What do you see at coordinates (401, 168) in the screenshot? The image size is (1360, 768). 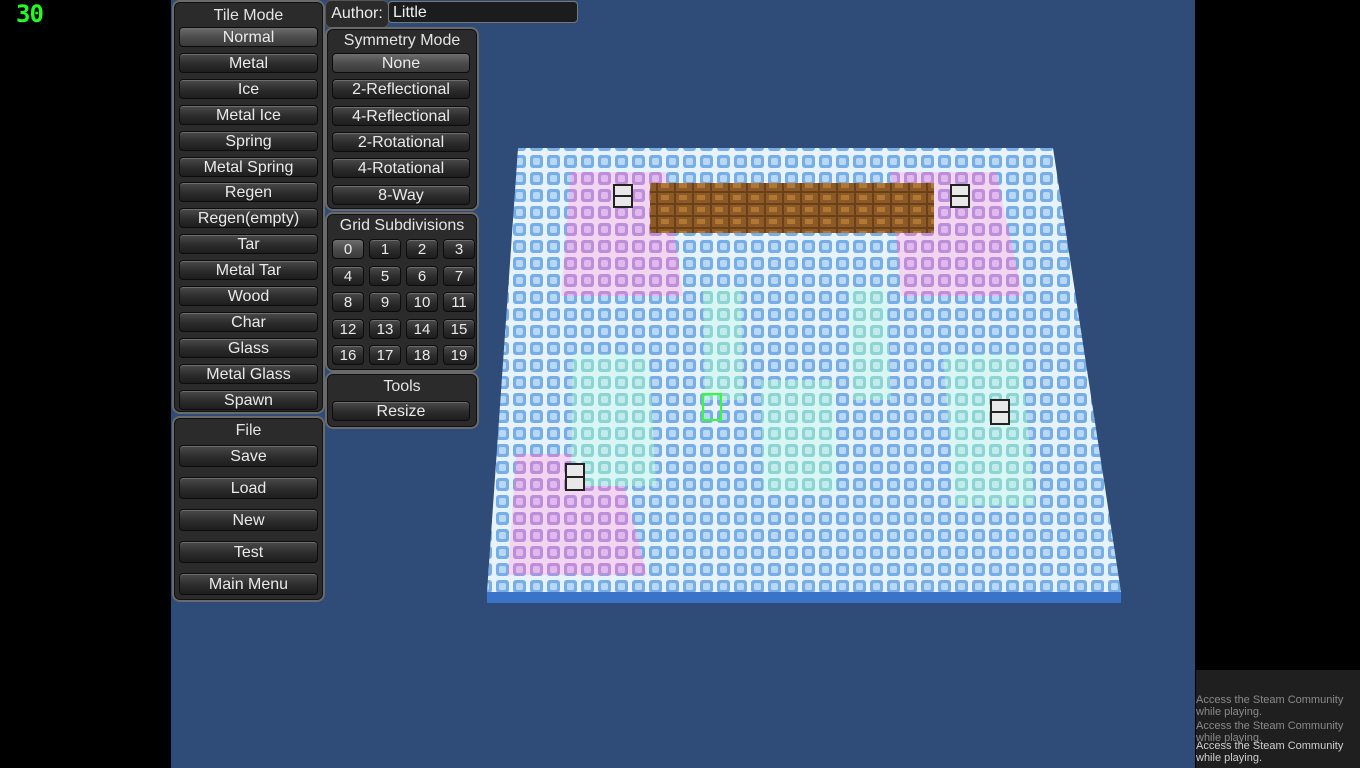 I see `symmetry-4-rotational-button: 4-Rotational` at bounding box center [401, 168].